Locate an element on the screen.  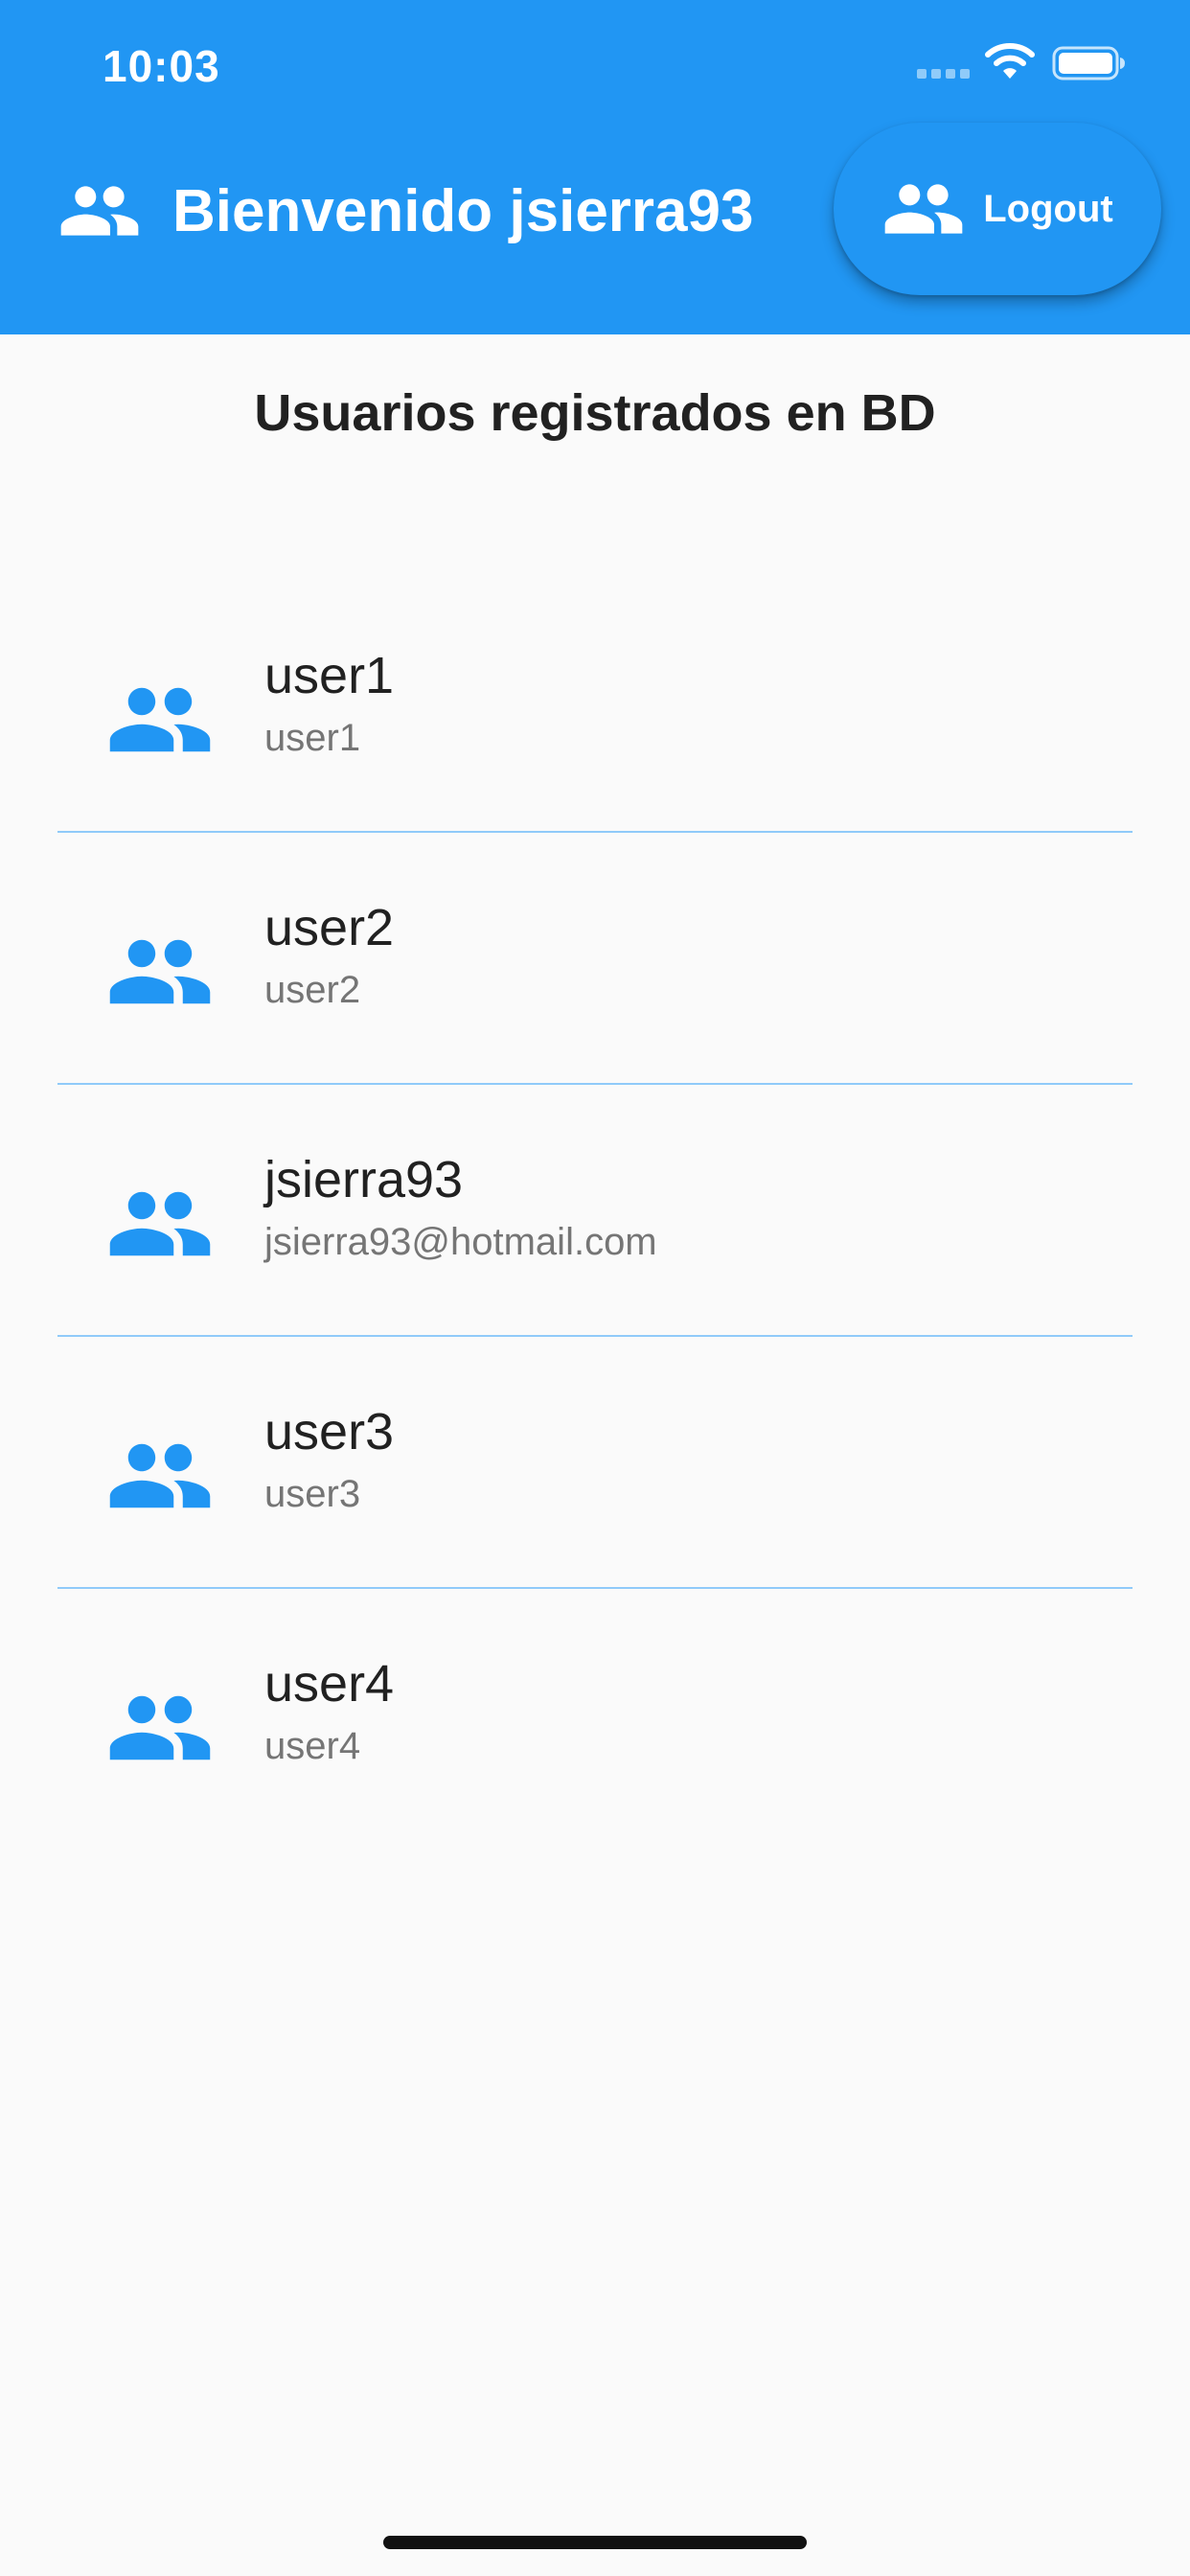
app-bar: 10:03 Bienvenido jsierra93 Logout is located at coordinates (595, 167).